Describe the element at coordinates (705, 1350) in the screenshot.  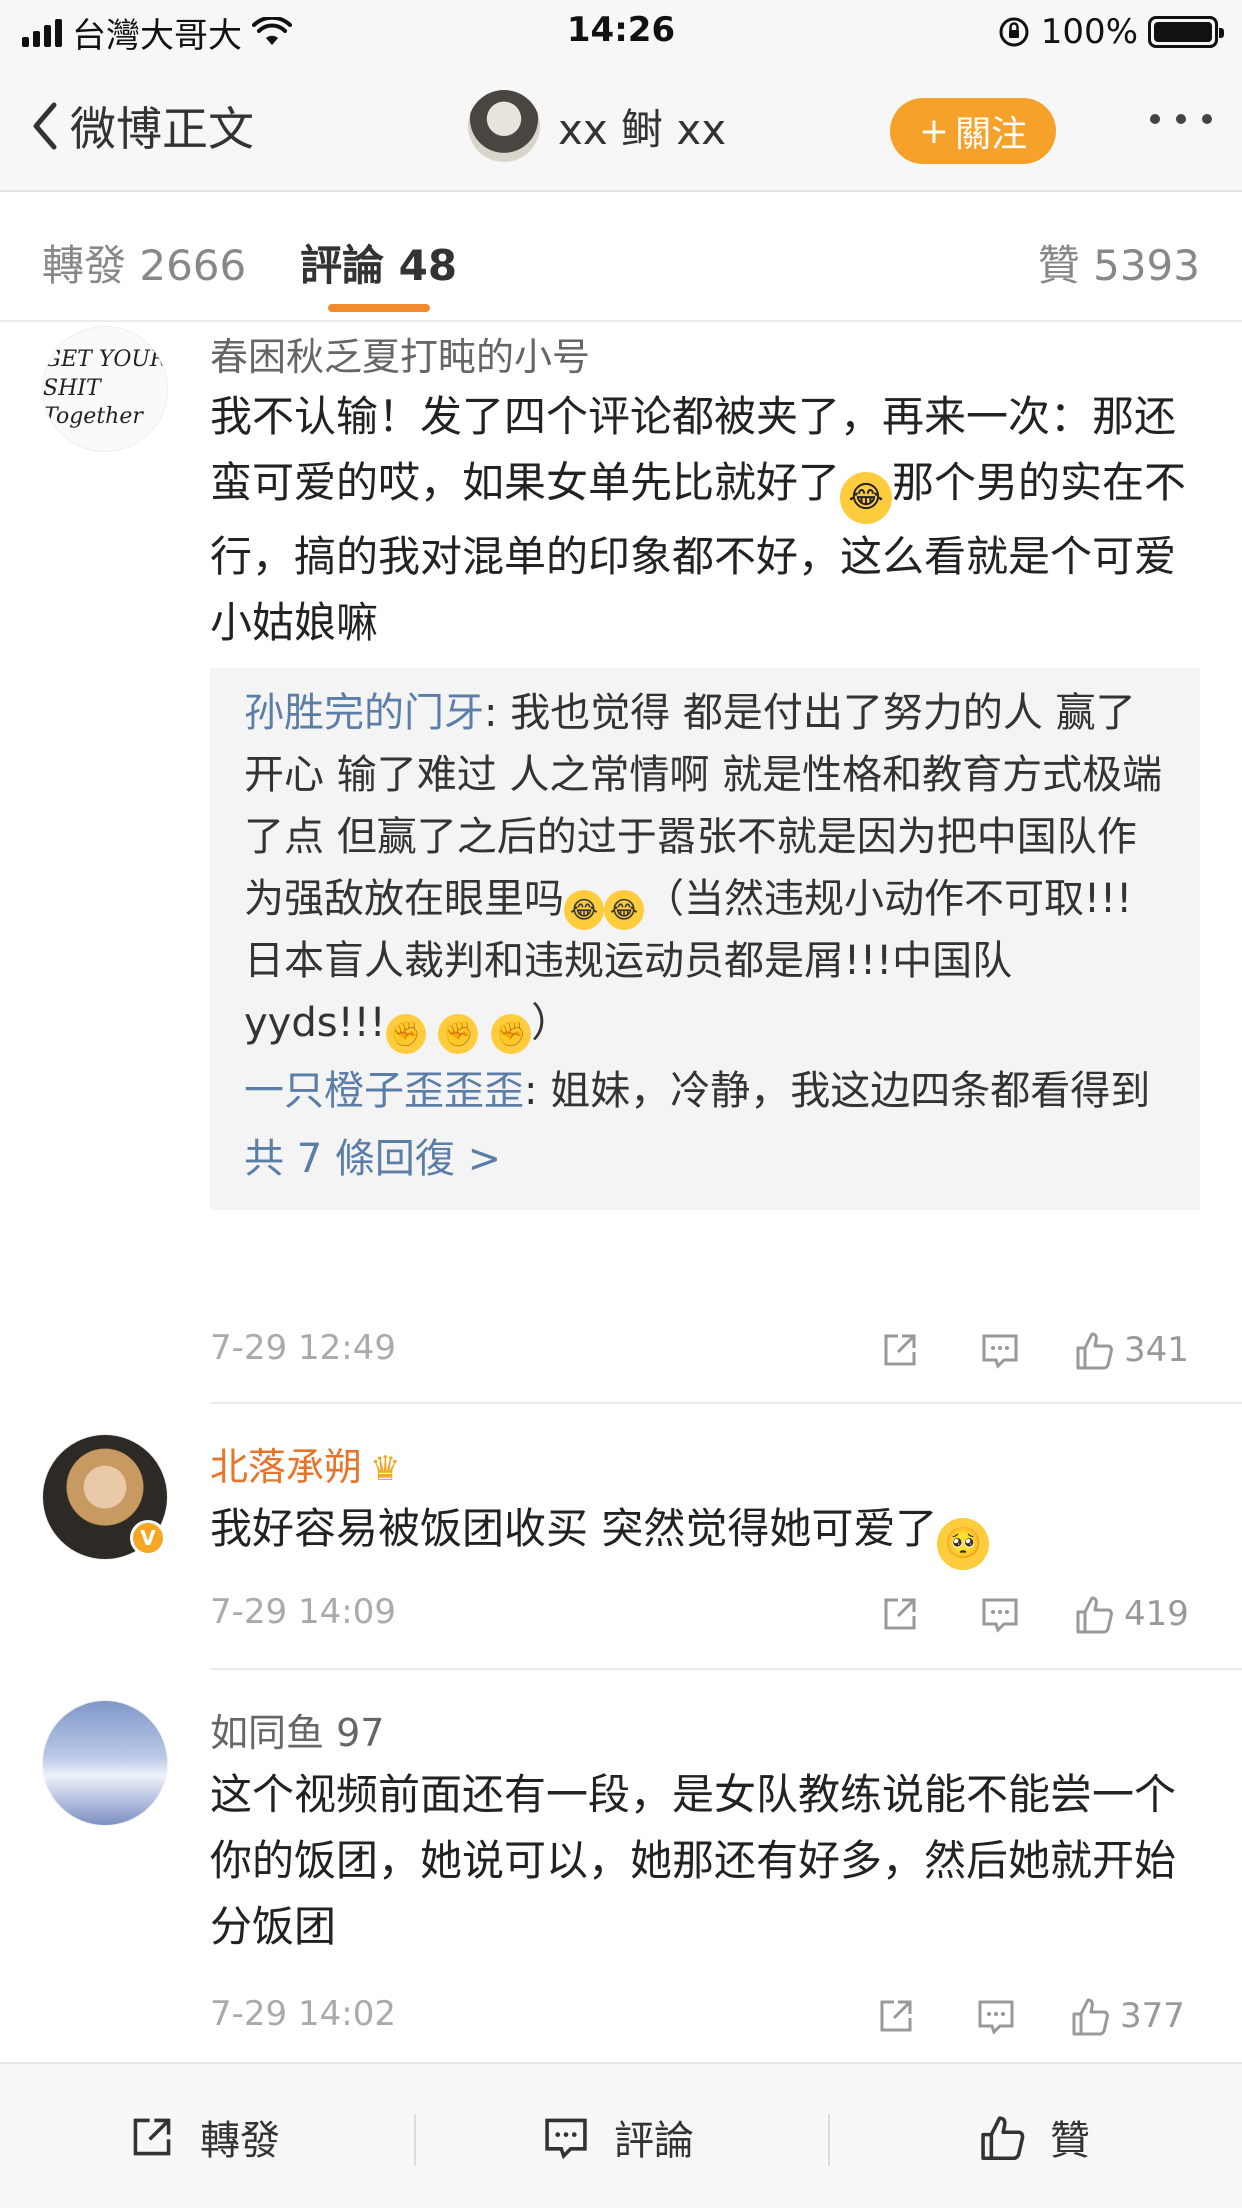
I see `comment-meta: 7-29 12:49 341` at that location.